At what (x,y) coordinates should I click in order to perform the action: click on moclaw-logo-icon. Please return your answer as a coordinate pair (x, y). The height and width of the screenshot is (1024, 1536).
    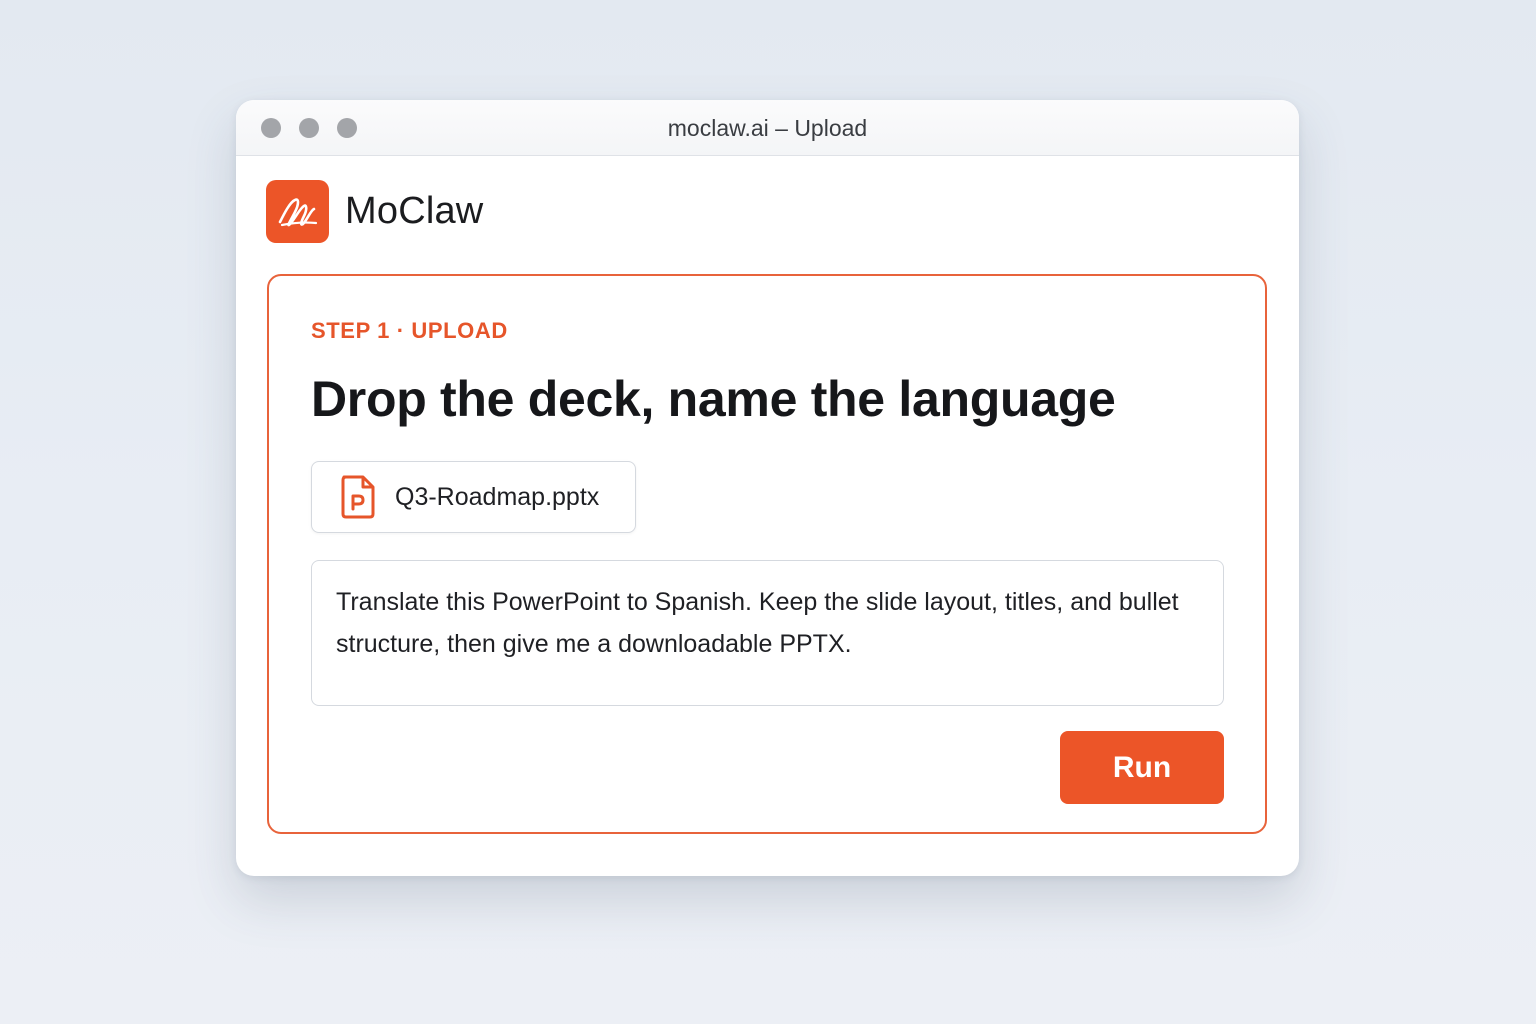
    Looking at the image, I should click on (297, 211).